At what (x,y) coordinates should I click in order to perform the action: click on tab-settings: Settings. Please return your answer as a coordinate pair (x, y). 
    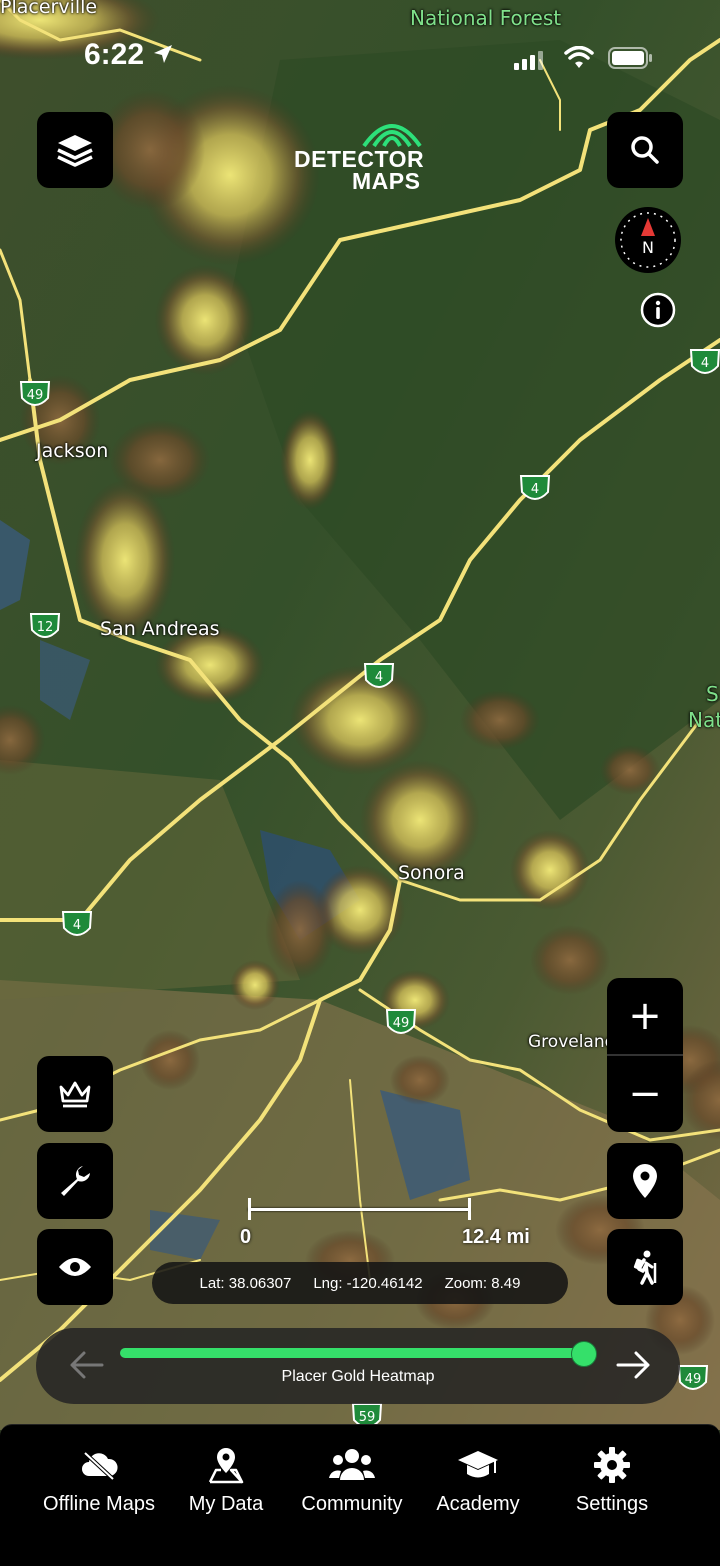
    Looking at the image, I should click on (612, 1479).